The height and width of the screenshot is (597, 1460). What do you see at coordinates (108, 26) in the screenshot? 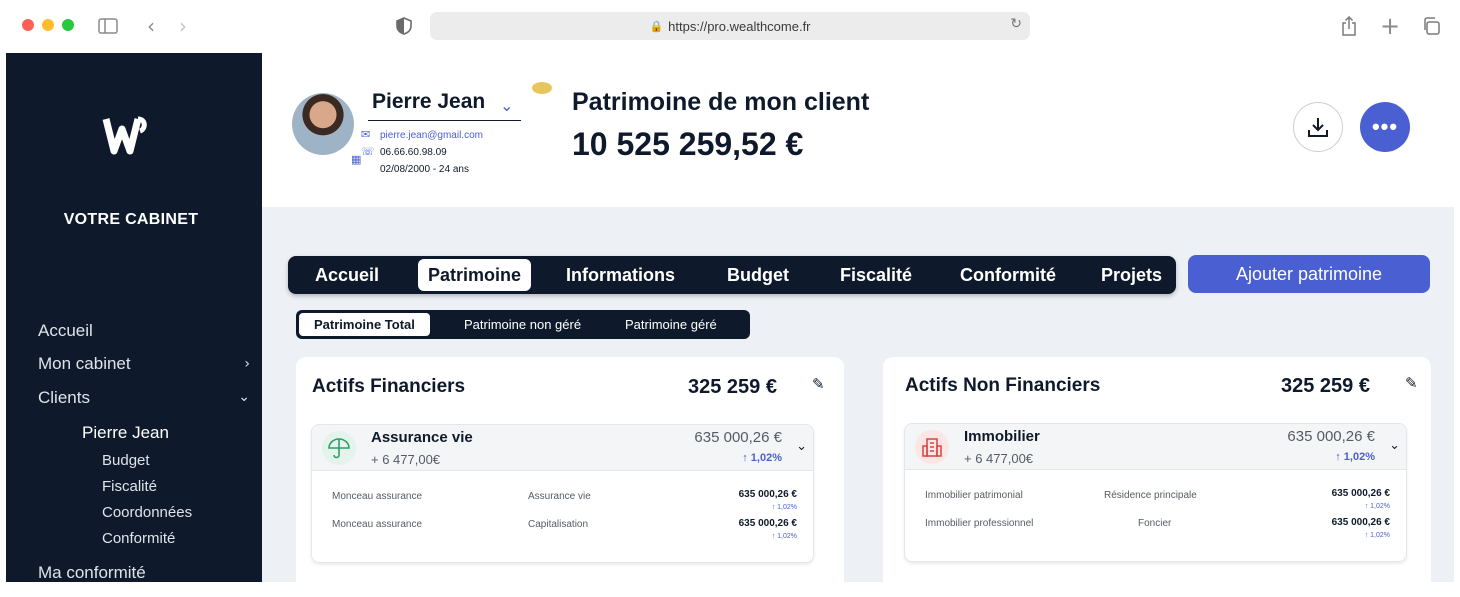
I see `sidebar-toggle-icon` at bounding box center [108, 26].